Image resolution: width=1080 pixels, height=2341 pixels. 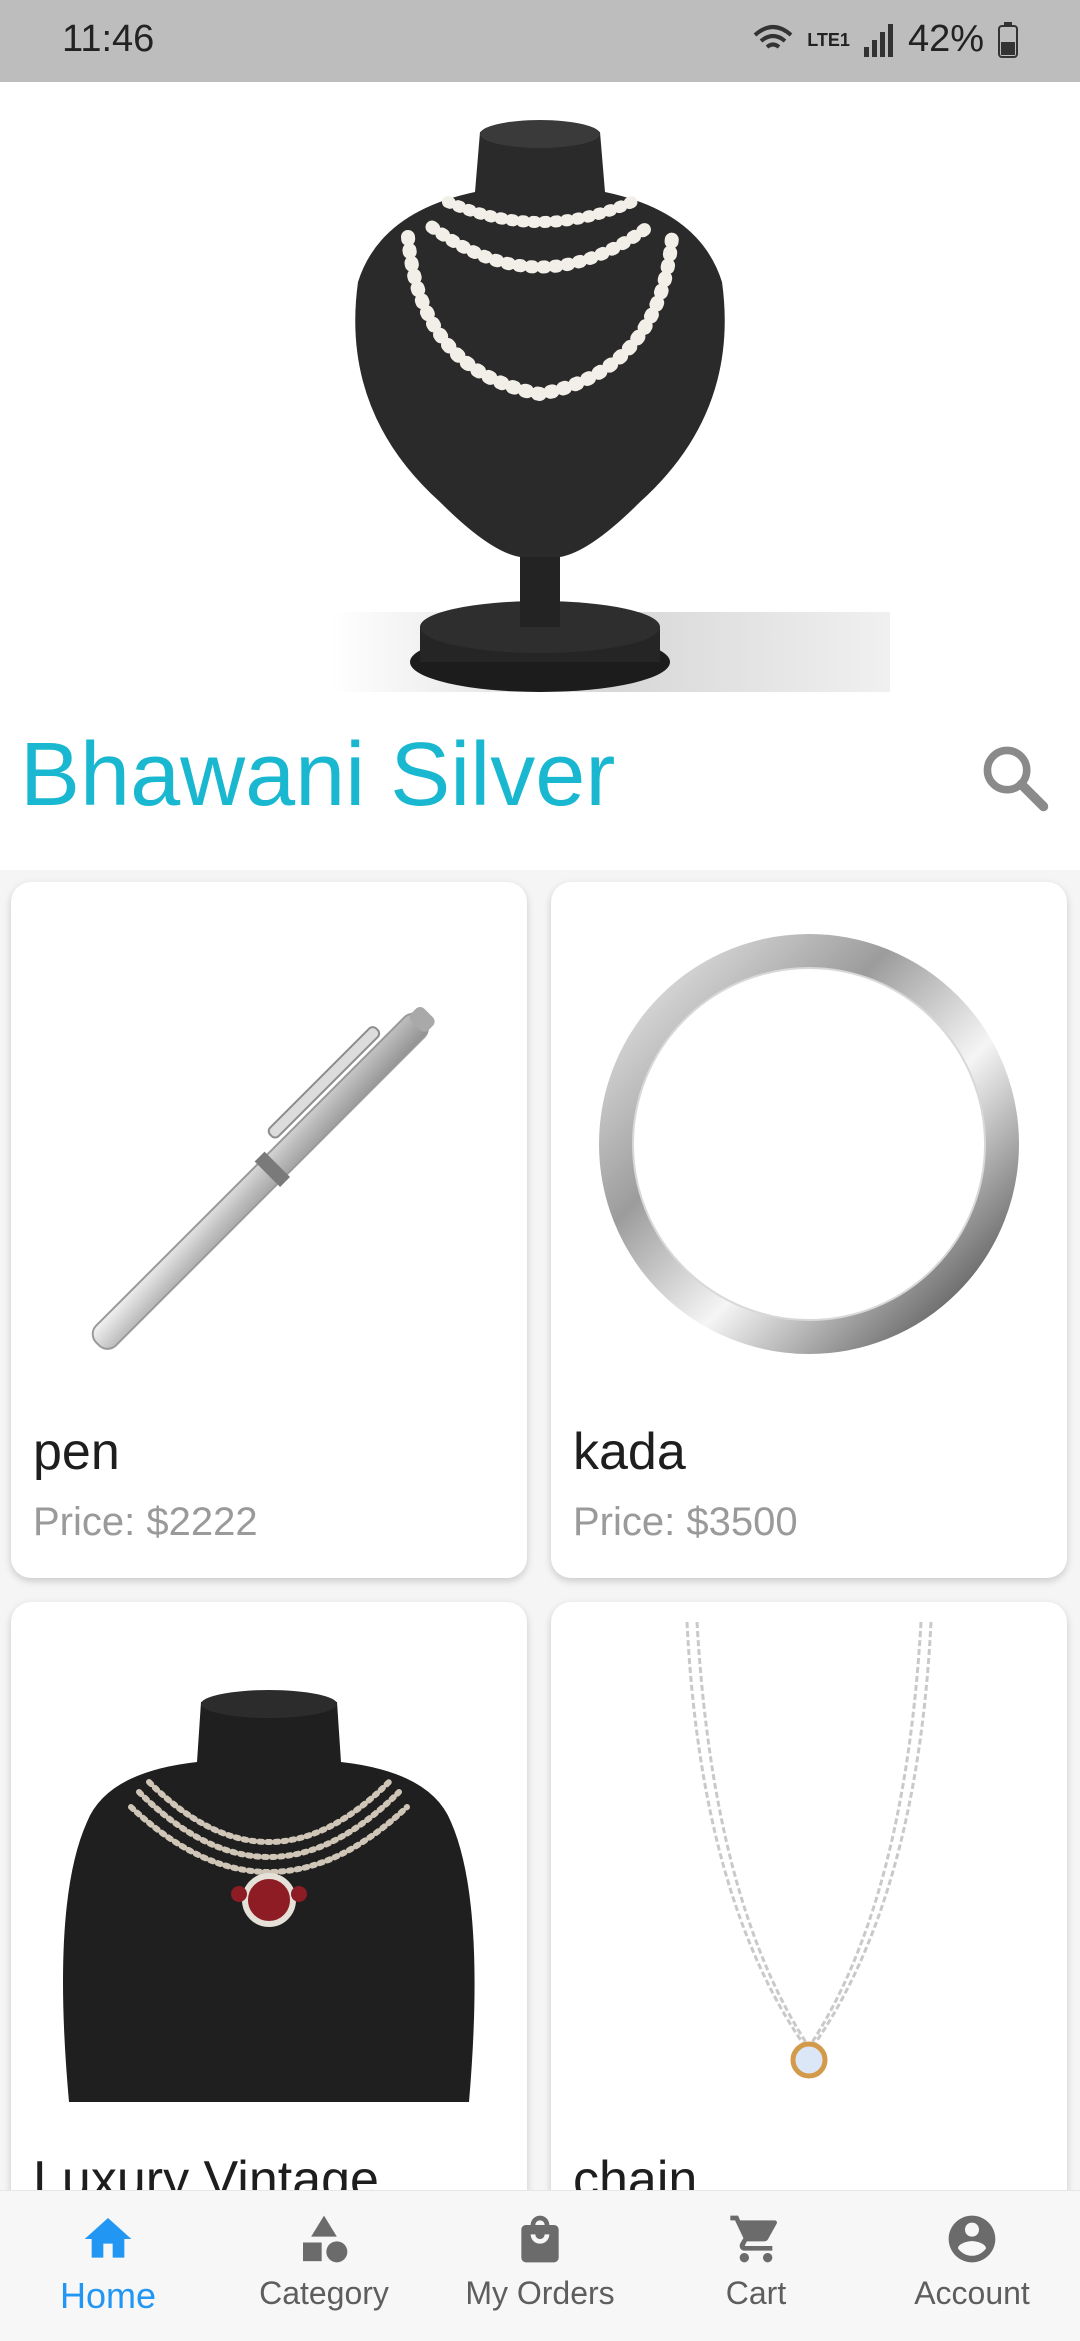 I want to click on bangle-image, so click(x=809, y=1144).